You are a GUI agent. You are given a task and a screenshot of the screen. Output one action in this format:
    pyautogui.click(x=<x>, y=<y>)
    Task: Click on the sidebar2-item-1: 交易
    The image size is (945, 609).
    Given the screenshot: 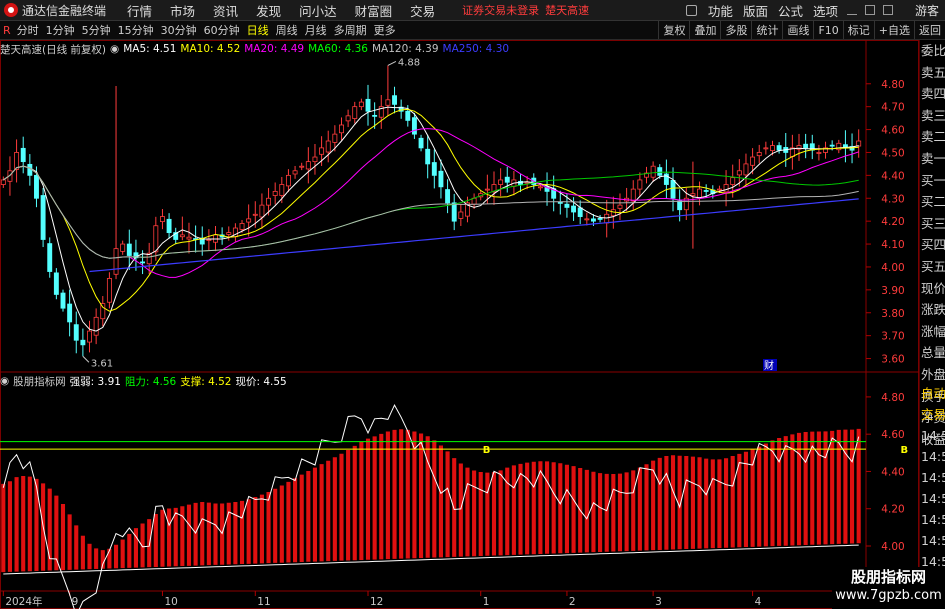 What is the action you would take?
    pyautogui.click(x=932, y=414)
    